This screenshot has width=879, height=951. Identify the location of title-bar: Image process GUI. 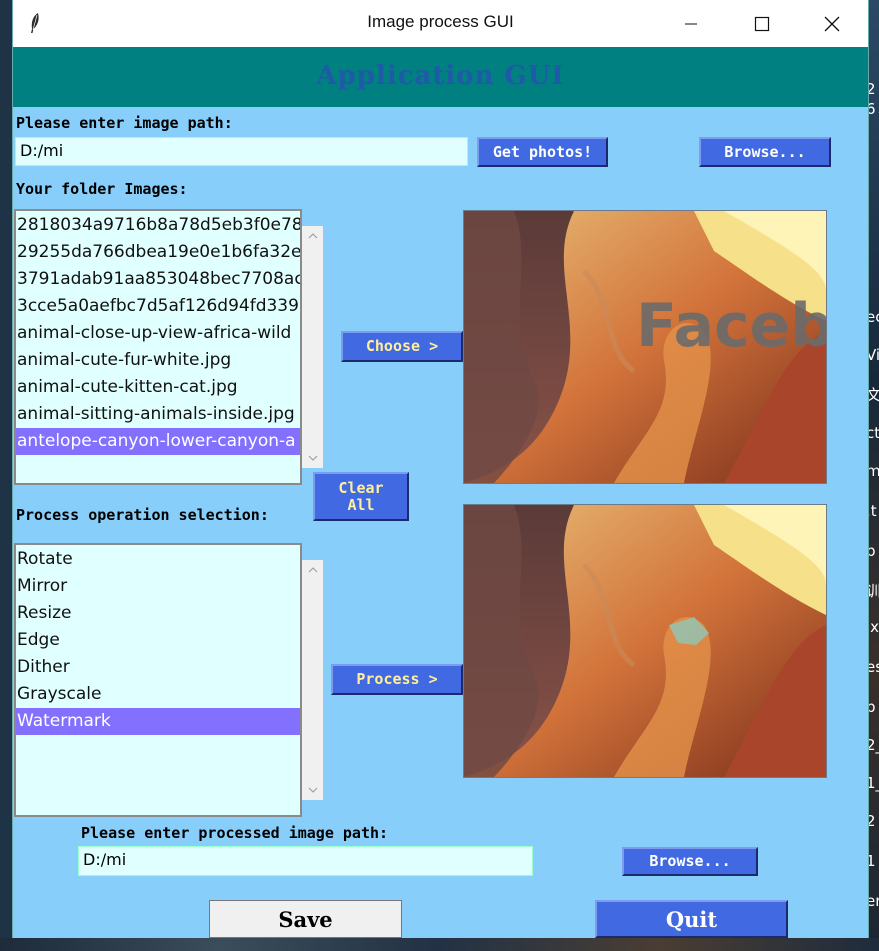
(440, 23).